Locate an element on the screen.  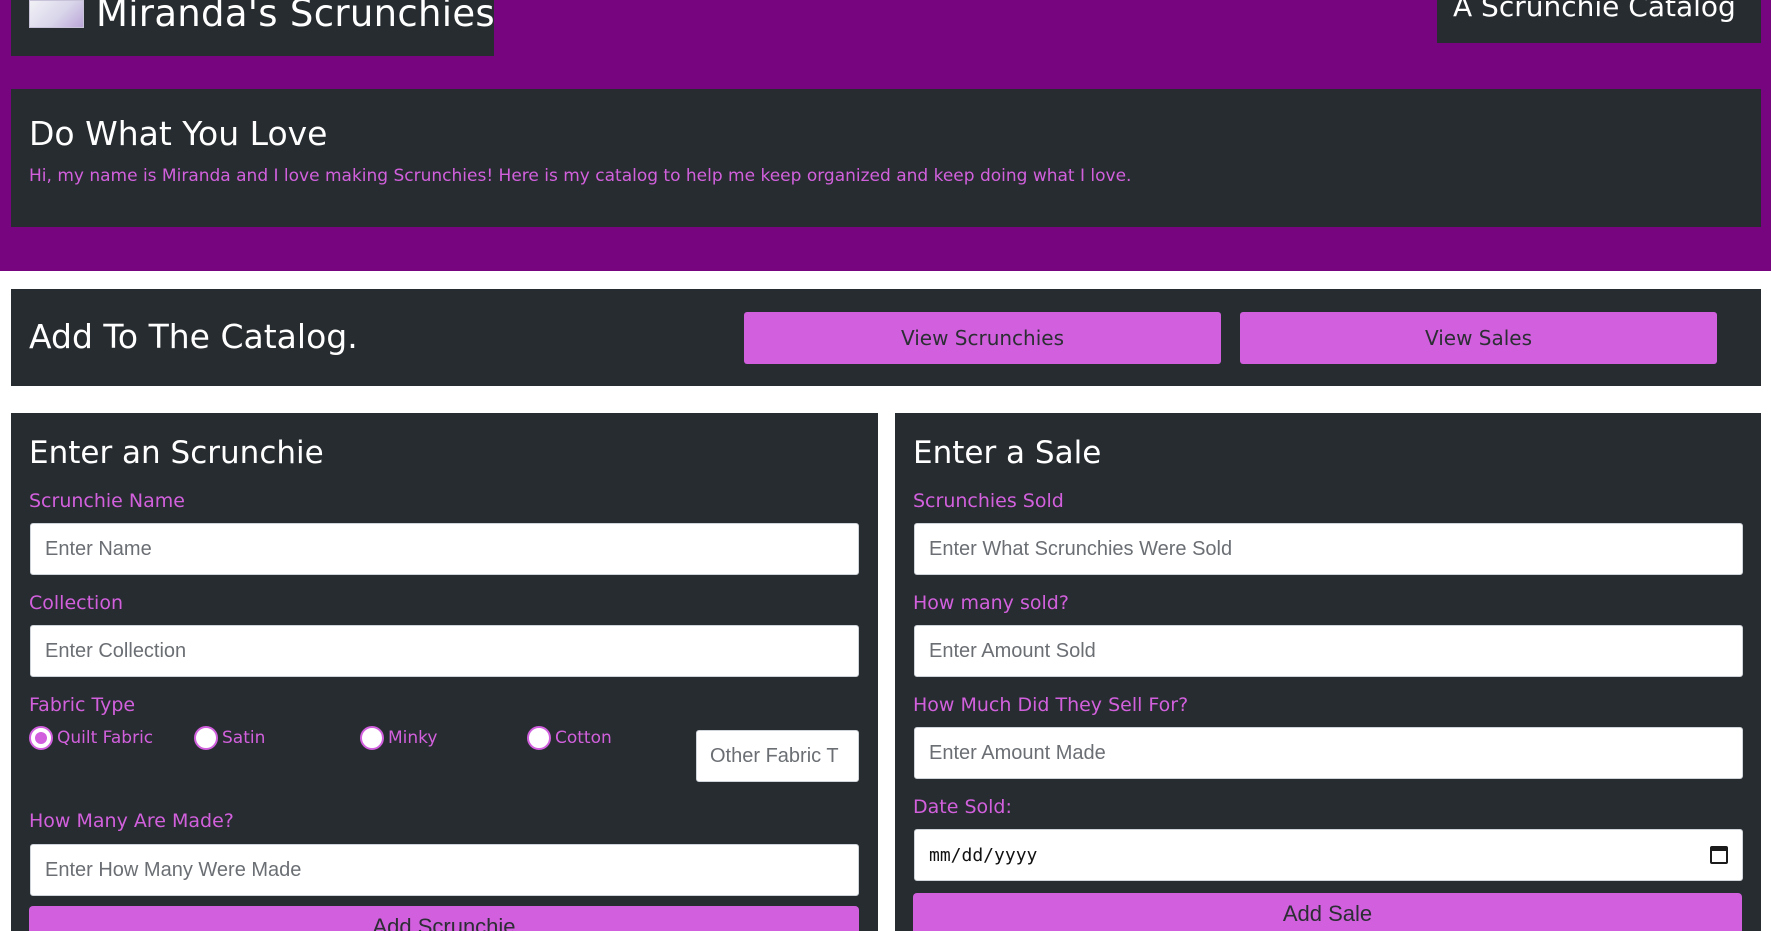
fabric-option-label: Minky is located at coordinates (413, 738).